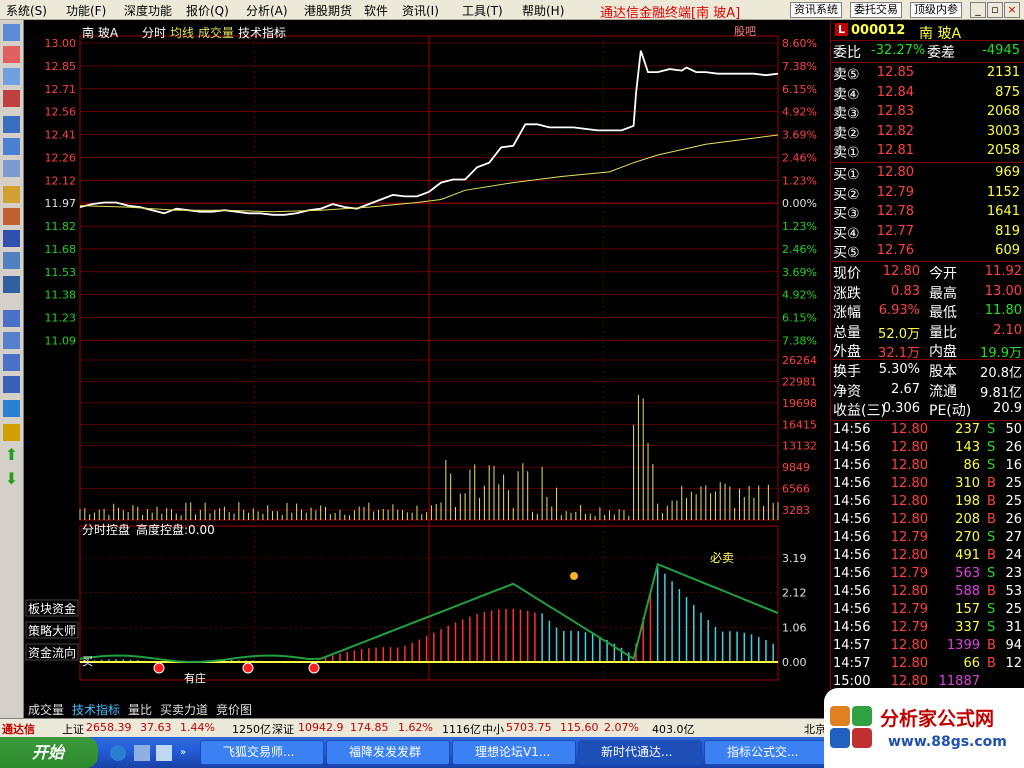 This screenshot has width=1024, height=768. Describe the element at coordinates (96, 709) in the screenshot. I see `tab-tech-indicator: 技术指标` at that location.